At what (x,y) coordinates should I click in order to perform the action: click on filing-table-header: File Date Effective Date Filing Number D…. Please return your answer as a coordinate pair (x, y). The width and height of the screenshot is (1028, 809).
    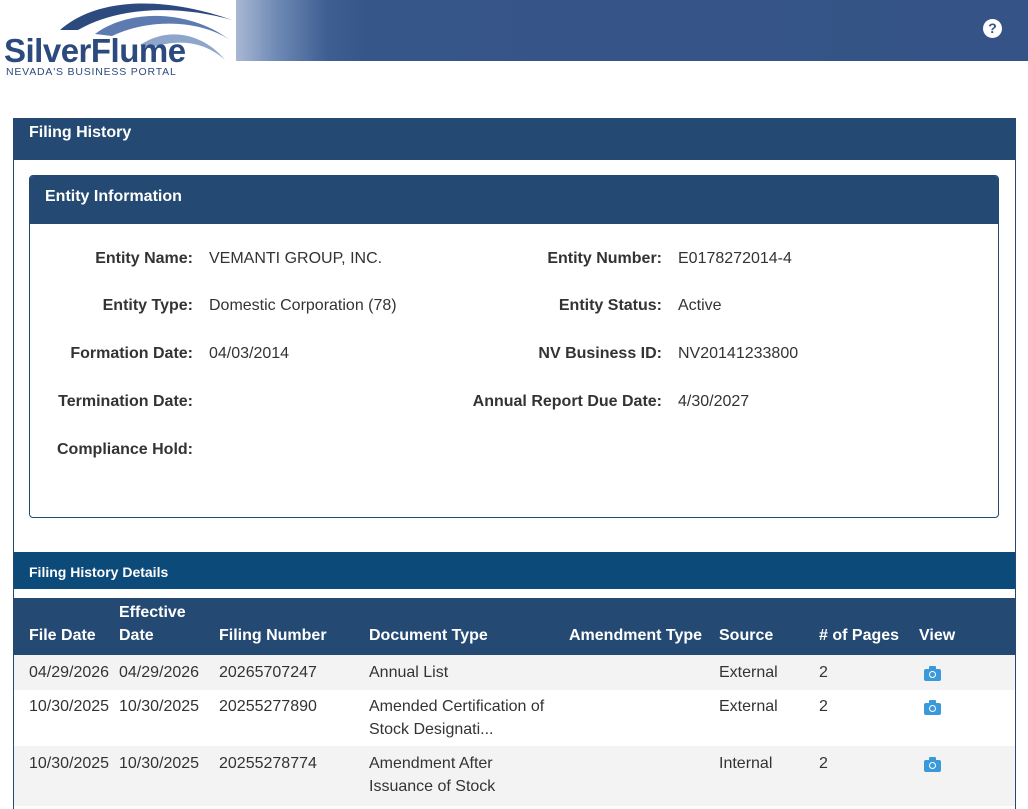
    Looking at the image, I should click on (514, 626).